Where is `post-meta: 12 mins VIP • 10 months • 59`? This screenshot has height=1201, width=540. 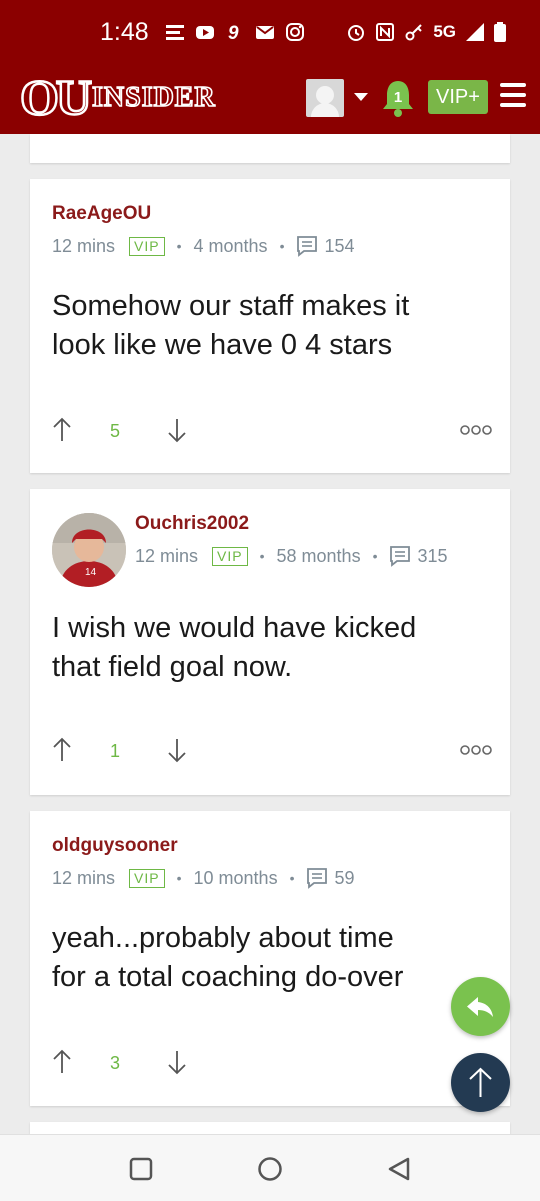 post-meta: 12 mins VIP • 10 months • 59 is located at coordinates (203, 878).